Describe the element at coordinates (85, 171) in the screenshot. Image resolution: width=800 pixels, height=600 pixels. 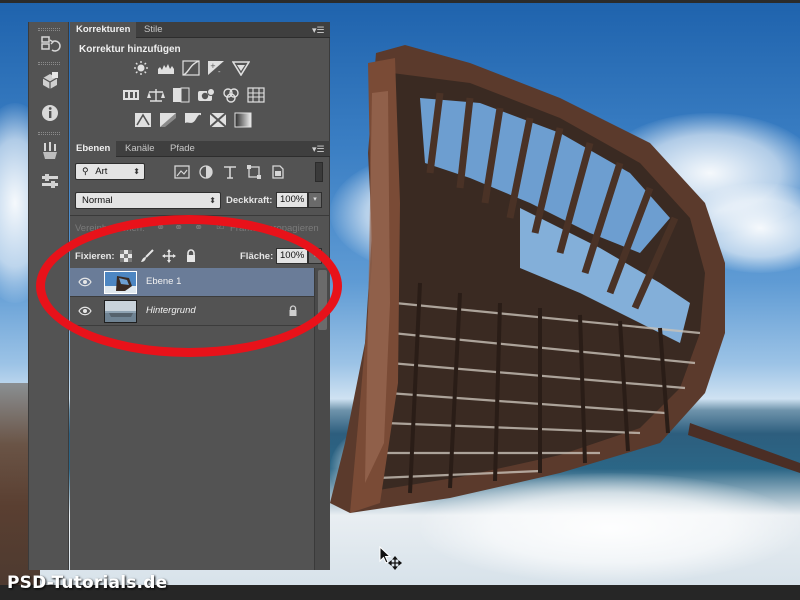
I see `search-icon: ⚲` at that location.